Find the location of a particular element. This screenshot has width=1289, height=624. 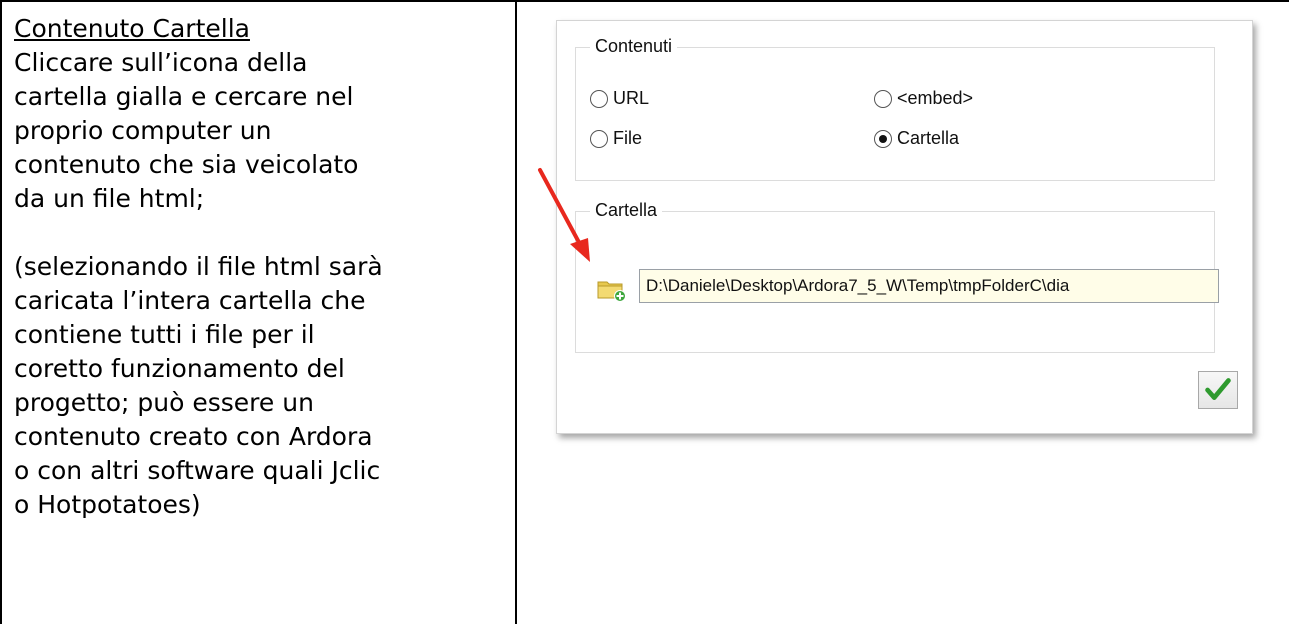

radio-embed-label: <embed> is located at coordinates (935, 98).